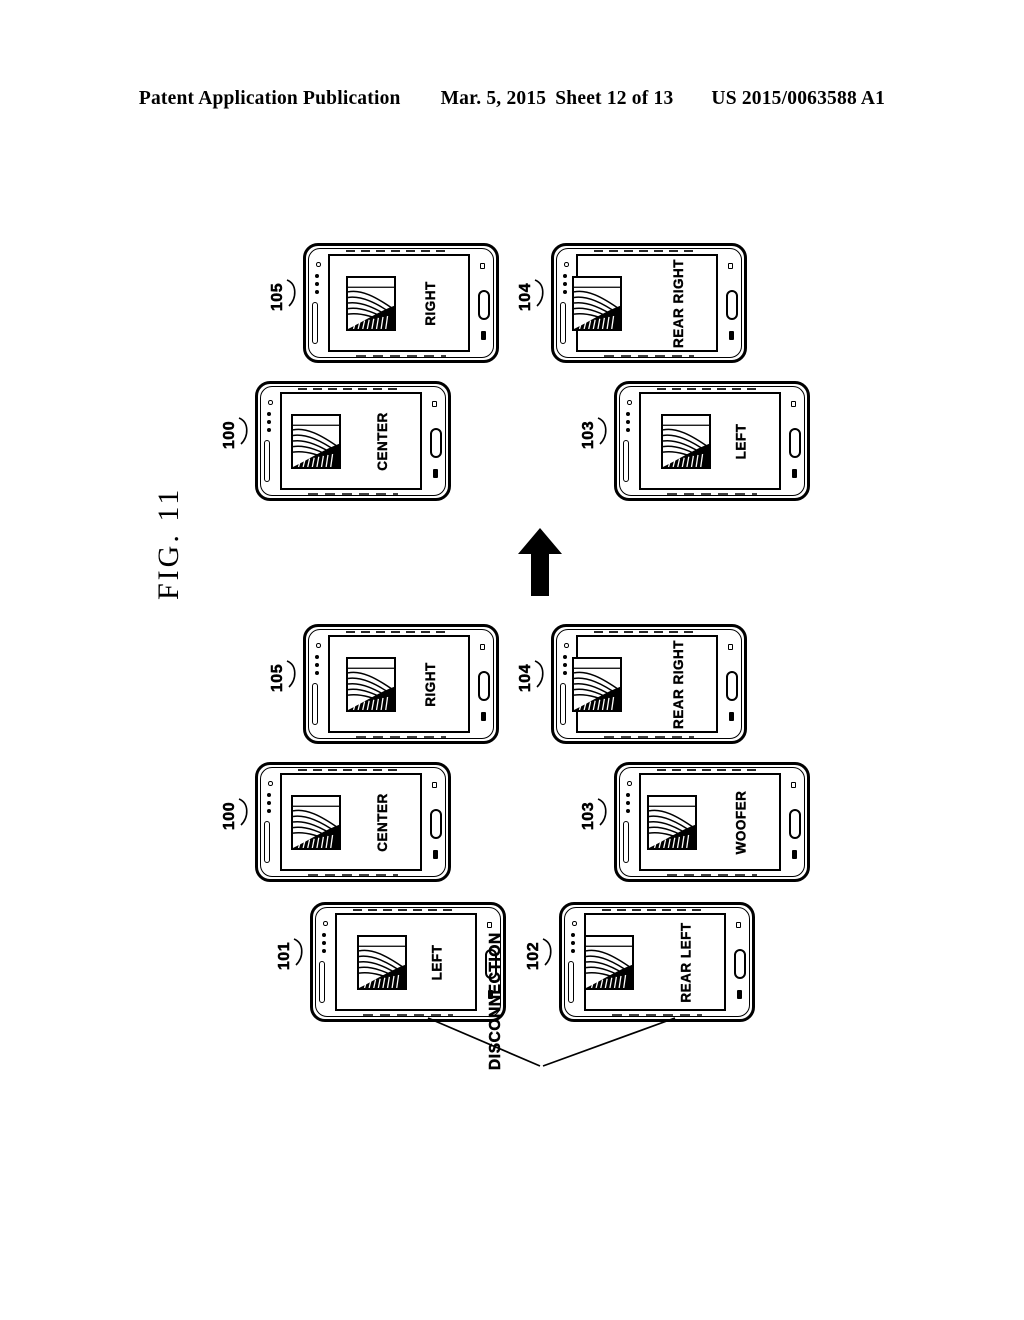 The image size is (1024, 1320). I want to click on phone-body: RIGHT, so click(401, 684).